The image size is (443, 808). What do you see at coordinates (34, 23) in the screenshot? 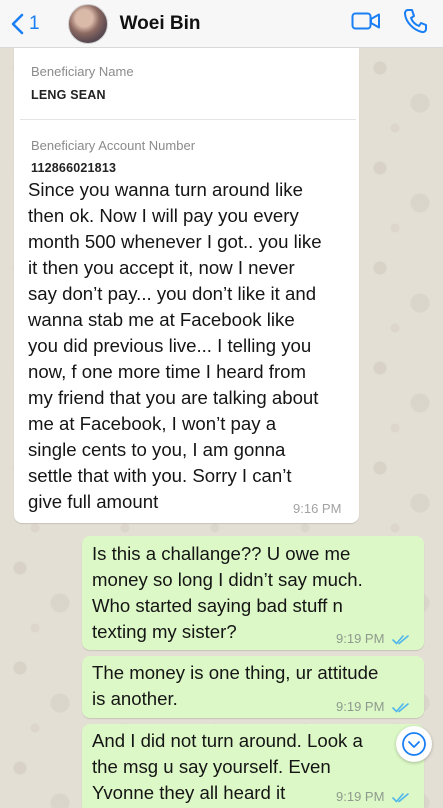
I see `unread-count: 1` at bounding box center [34, 23].